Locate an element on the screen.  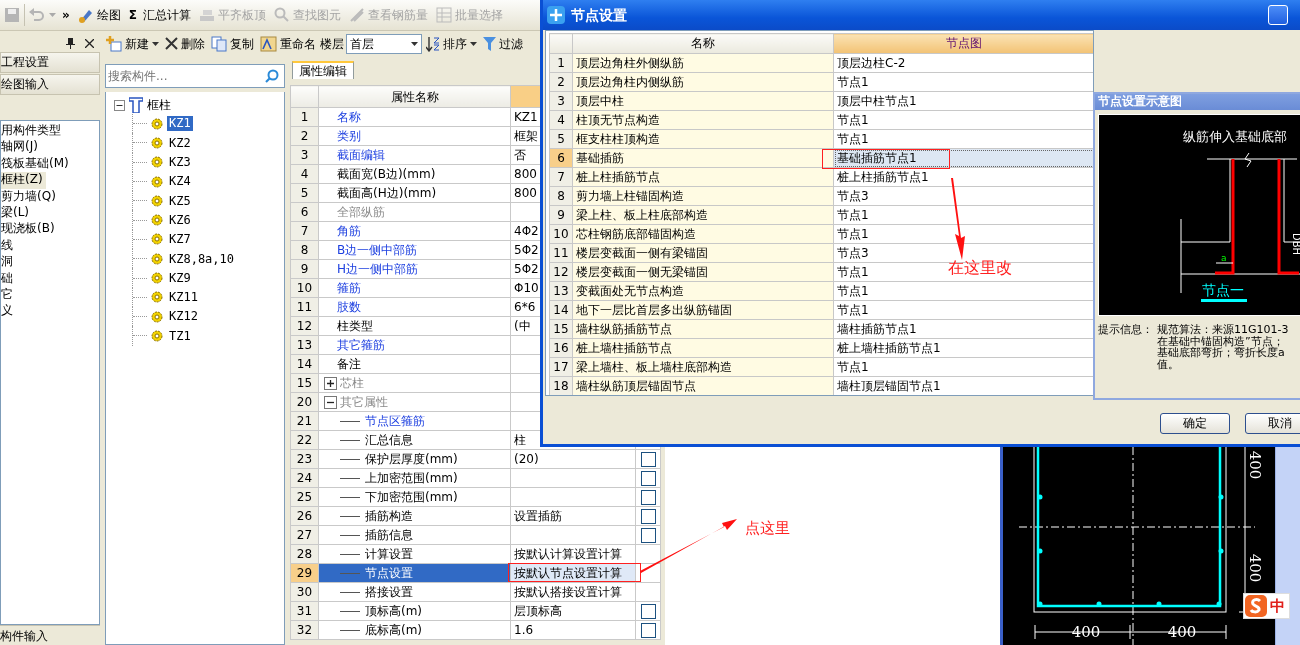
floor-select: 首层 is located at coordinates (384, 44).